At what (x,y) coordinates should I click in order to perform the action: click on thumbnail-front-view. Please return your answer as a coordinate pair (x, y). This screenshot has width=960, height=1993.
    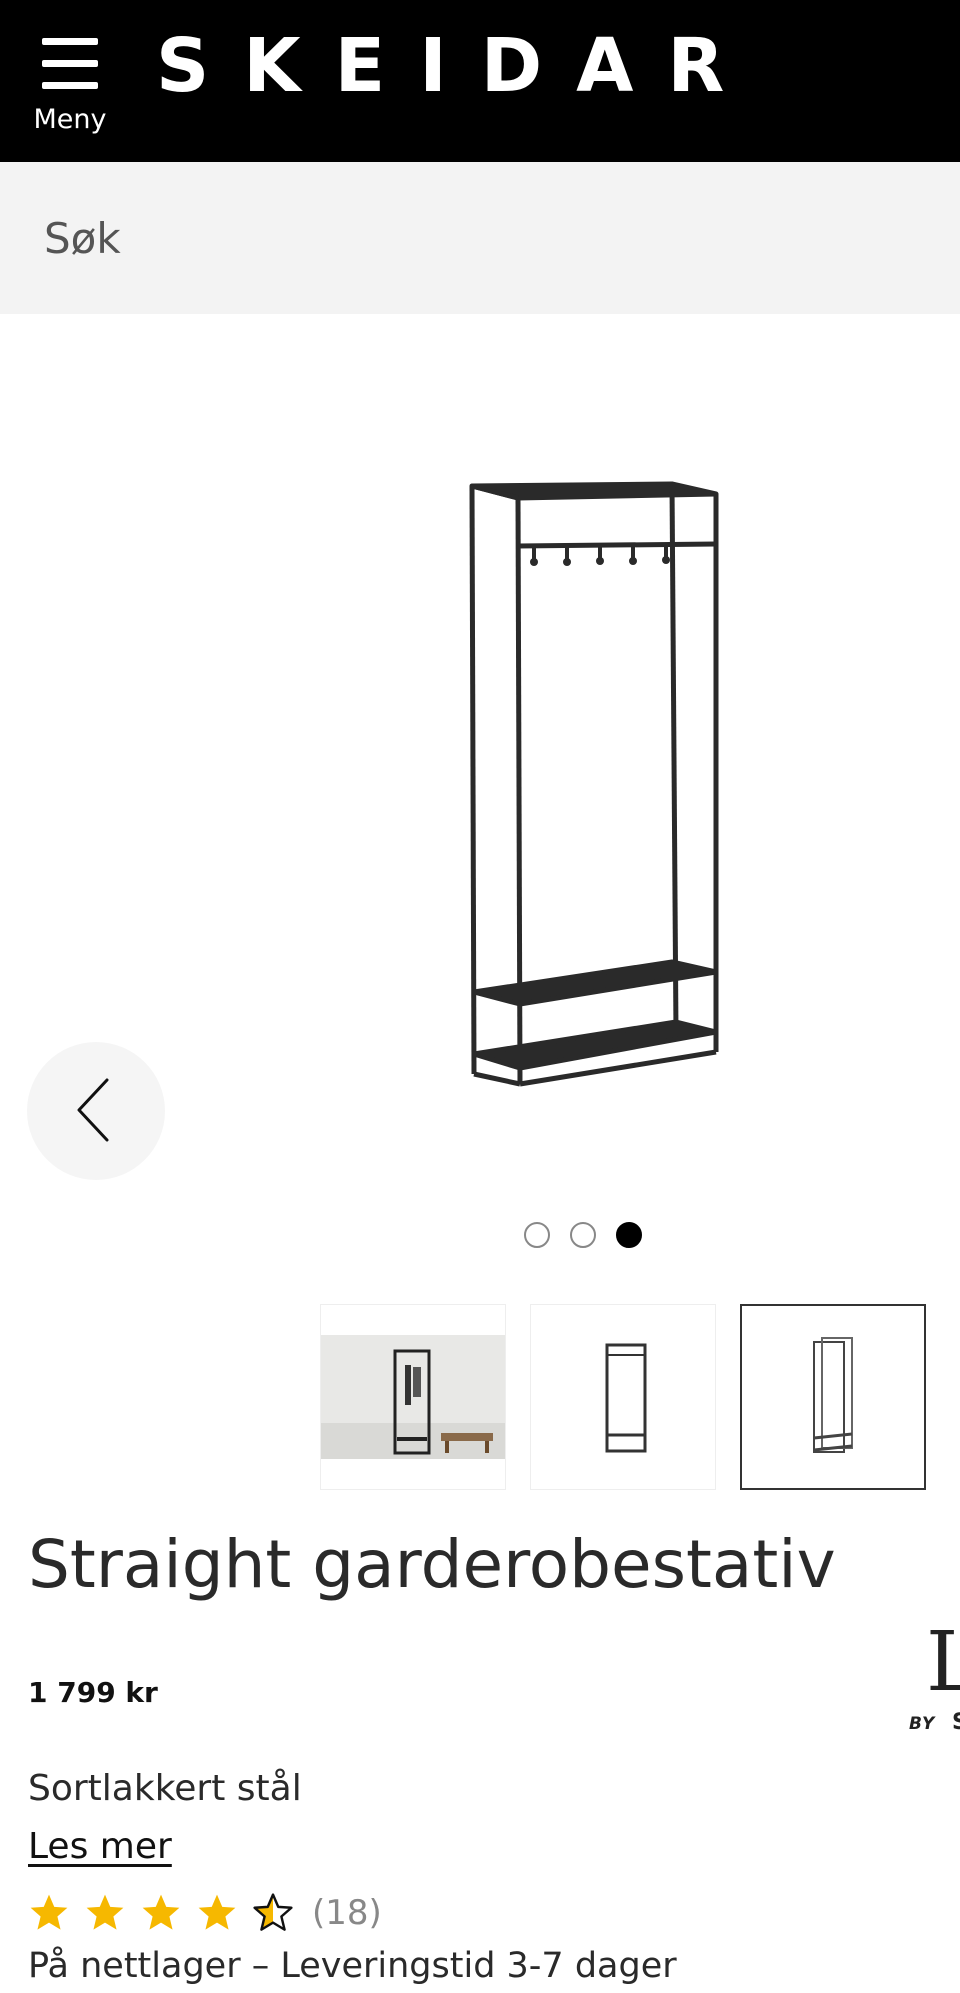
    Looking at the image, I should click on (623, 1397).